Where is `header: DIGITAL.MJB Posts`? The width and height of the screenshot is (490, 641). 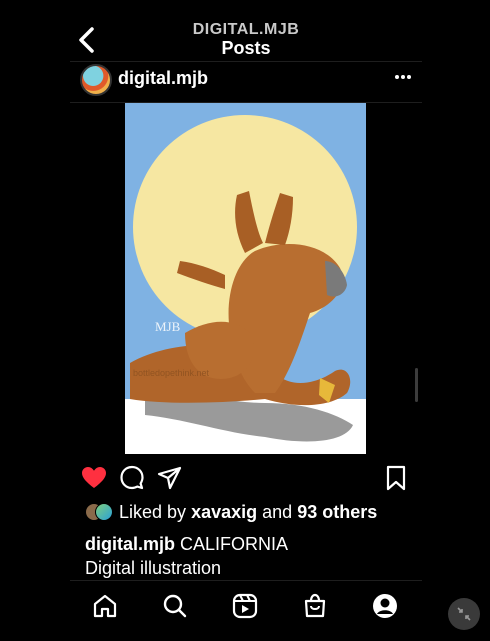 header: DIGITAL.MJB Posts is located at coordinates (246, 40).